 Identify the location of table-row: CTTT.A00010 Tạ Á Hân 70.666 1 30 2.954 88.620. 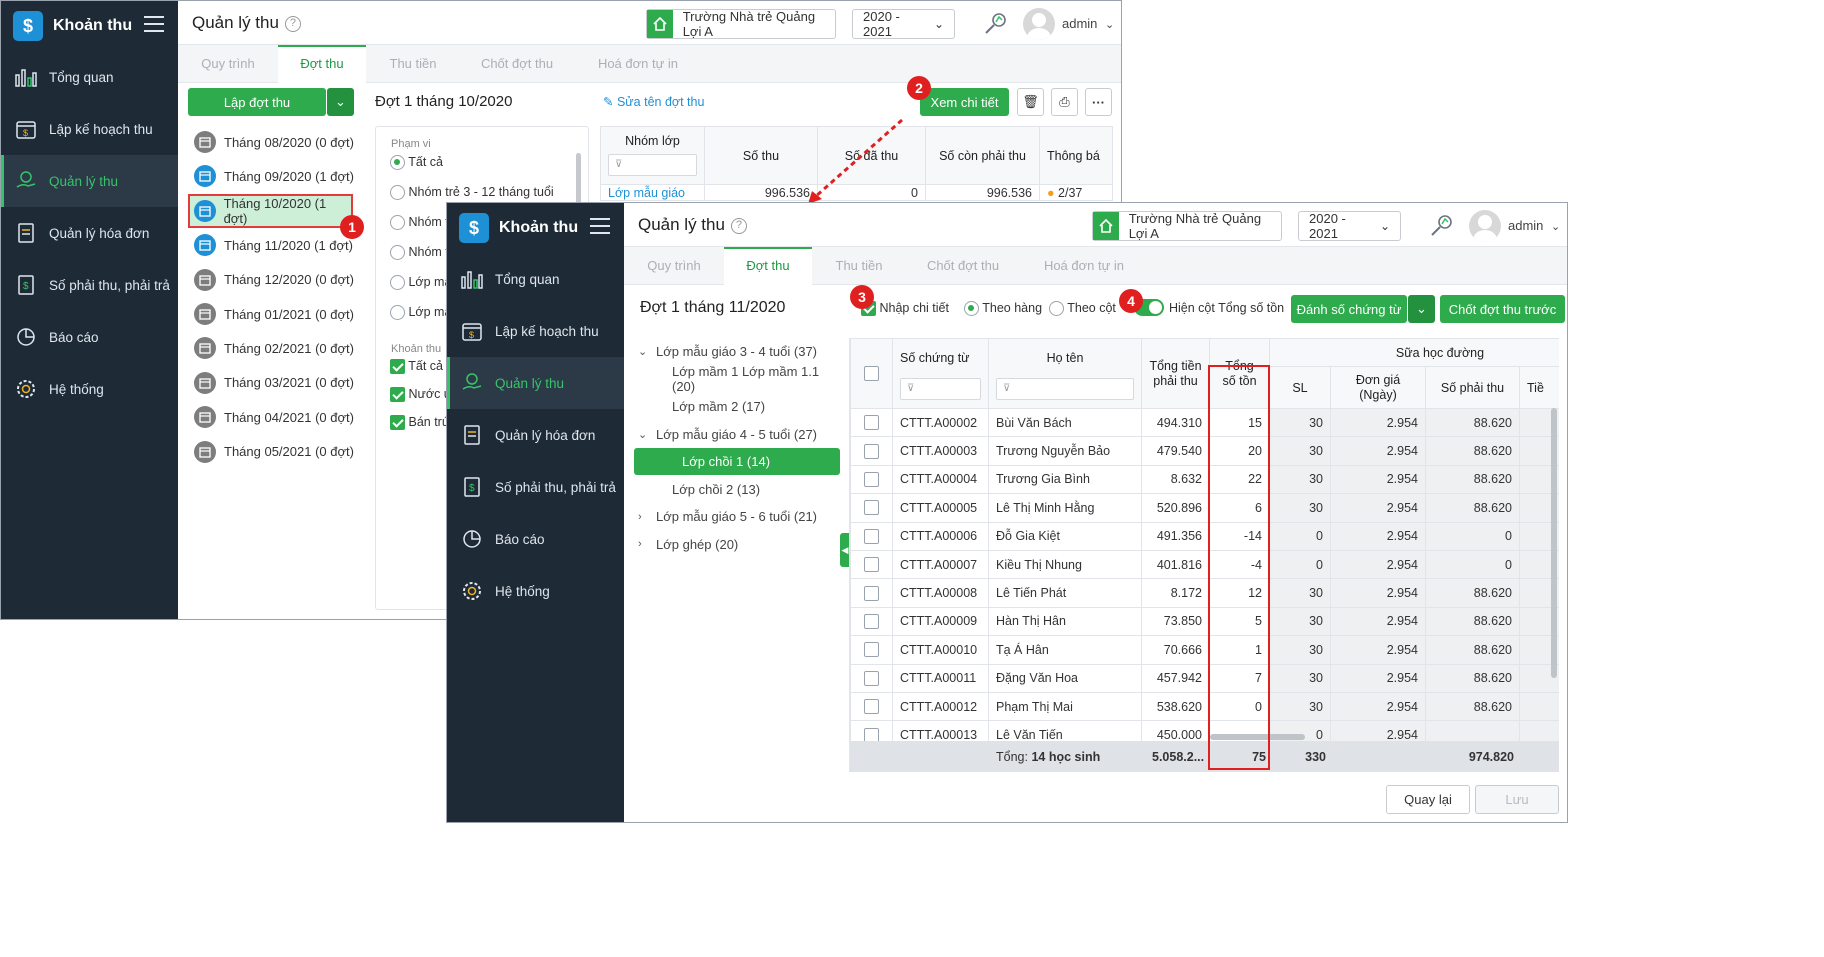
(1204, 650).